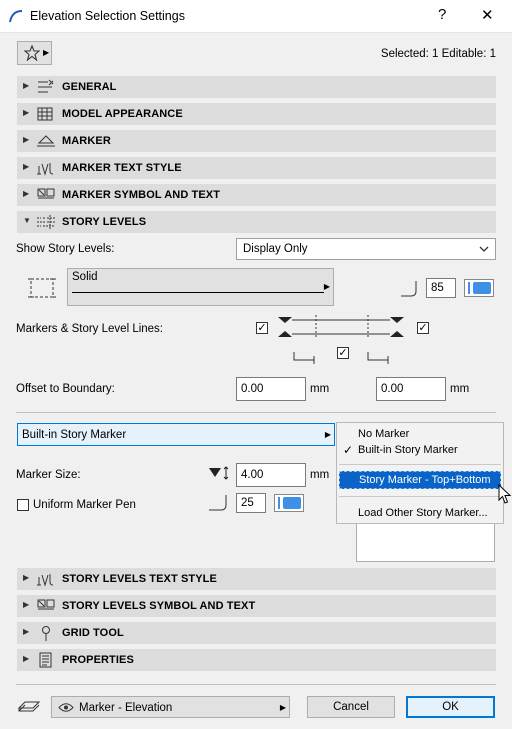 The width and height of the screenshot is (512, 729). I want to click on footer-divider, so click(256, 684).